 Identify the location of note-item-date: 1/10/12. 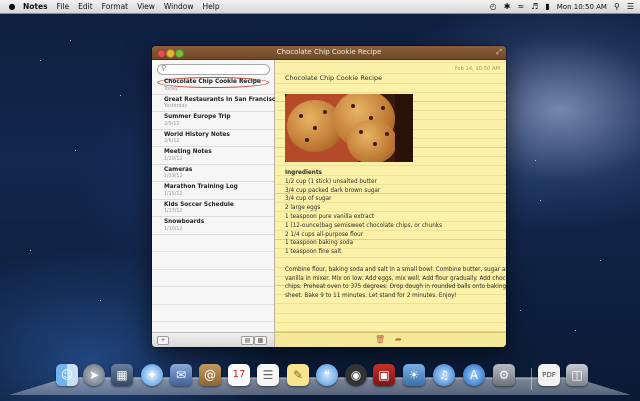
(173, 229).